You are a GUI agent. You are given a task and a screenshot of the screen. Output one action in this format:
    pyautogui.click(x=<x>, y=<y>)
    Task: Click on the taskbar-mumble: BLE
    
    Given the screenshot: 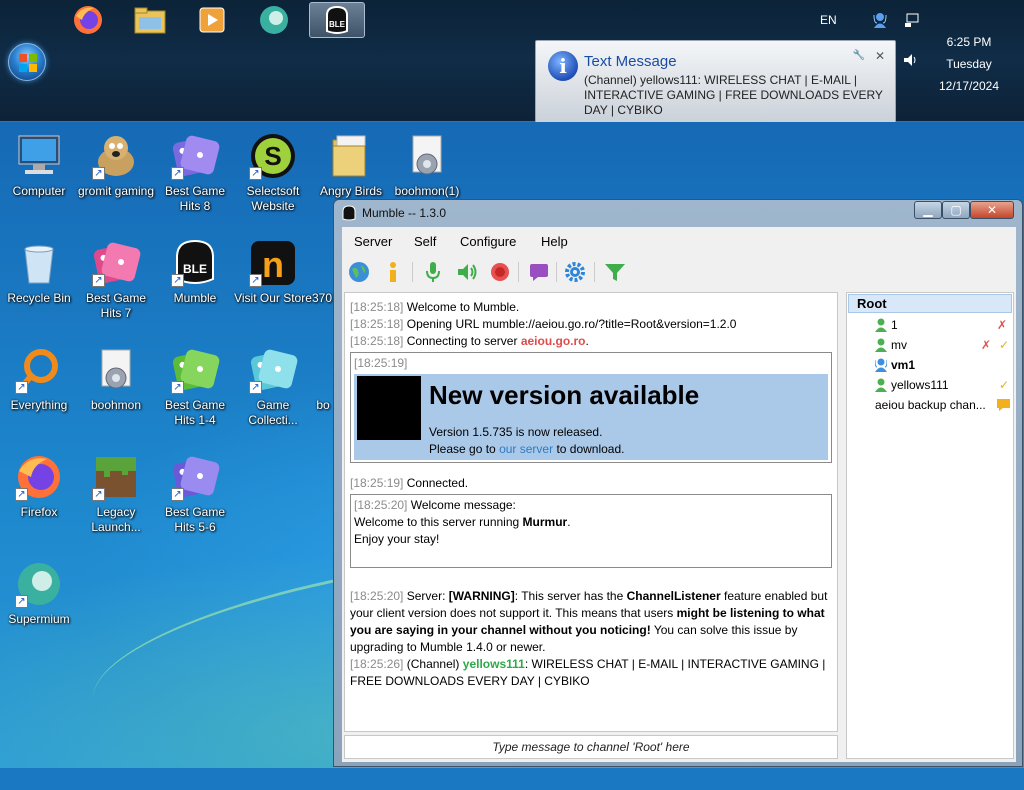 What is the action you would take?
    pyautogui.click(x=337, y=20)
    